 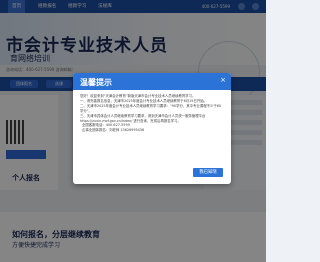 What do you see at coordinates (208, 172) in the screenshot?
I see `confirm-button: 我已知晓` at bounding box center [208, 172].